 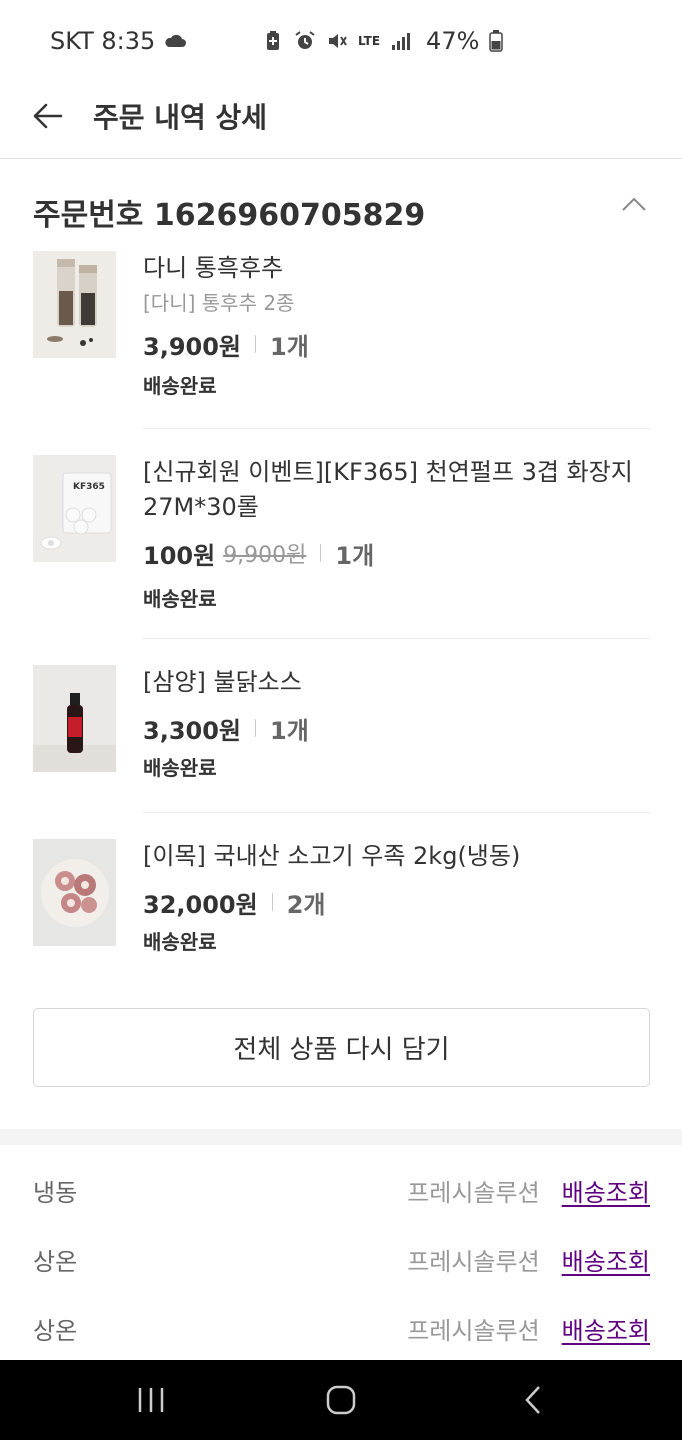 What do you see at coordinates (200, 904) in the screenshot?
I see `item-price: 32,000원` at bounding box center [200, 904].